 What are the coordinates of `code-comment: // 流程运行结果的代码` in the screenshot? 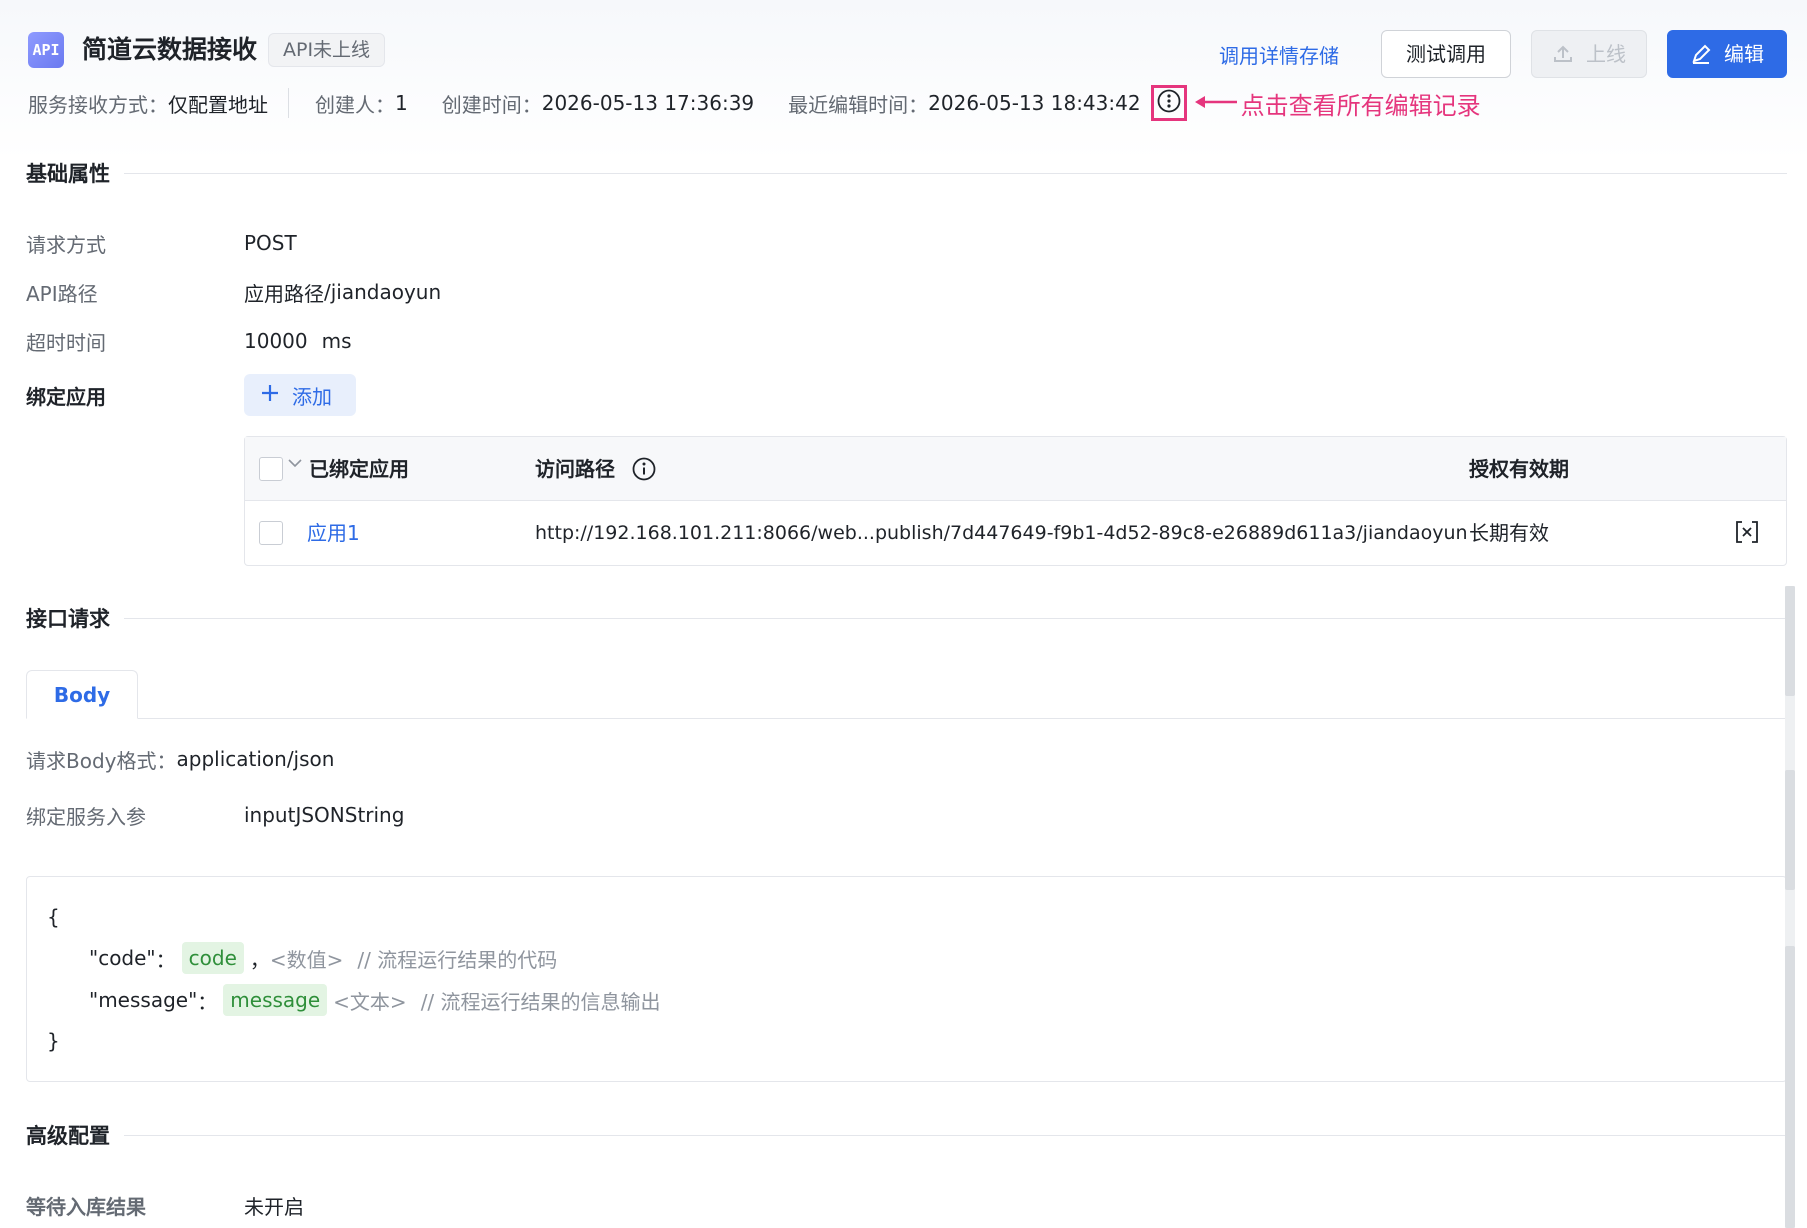 It's located at (457, 959).